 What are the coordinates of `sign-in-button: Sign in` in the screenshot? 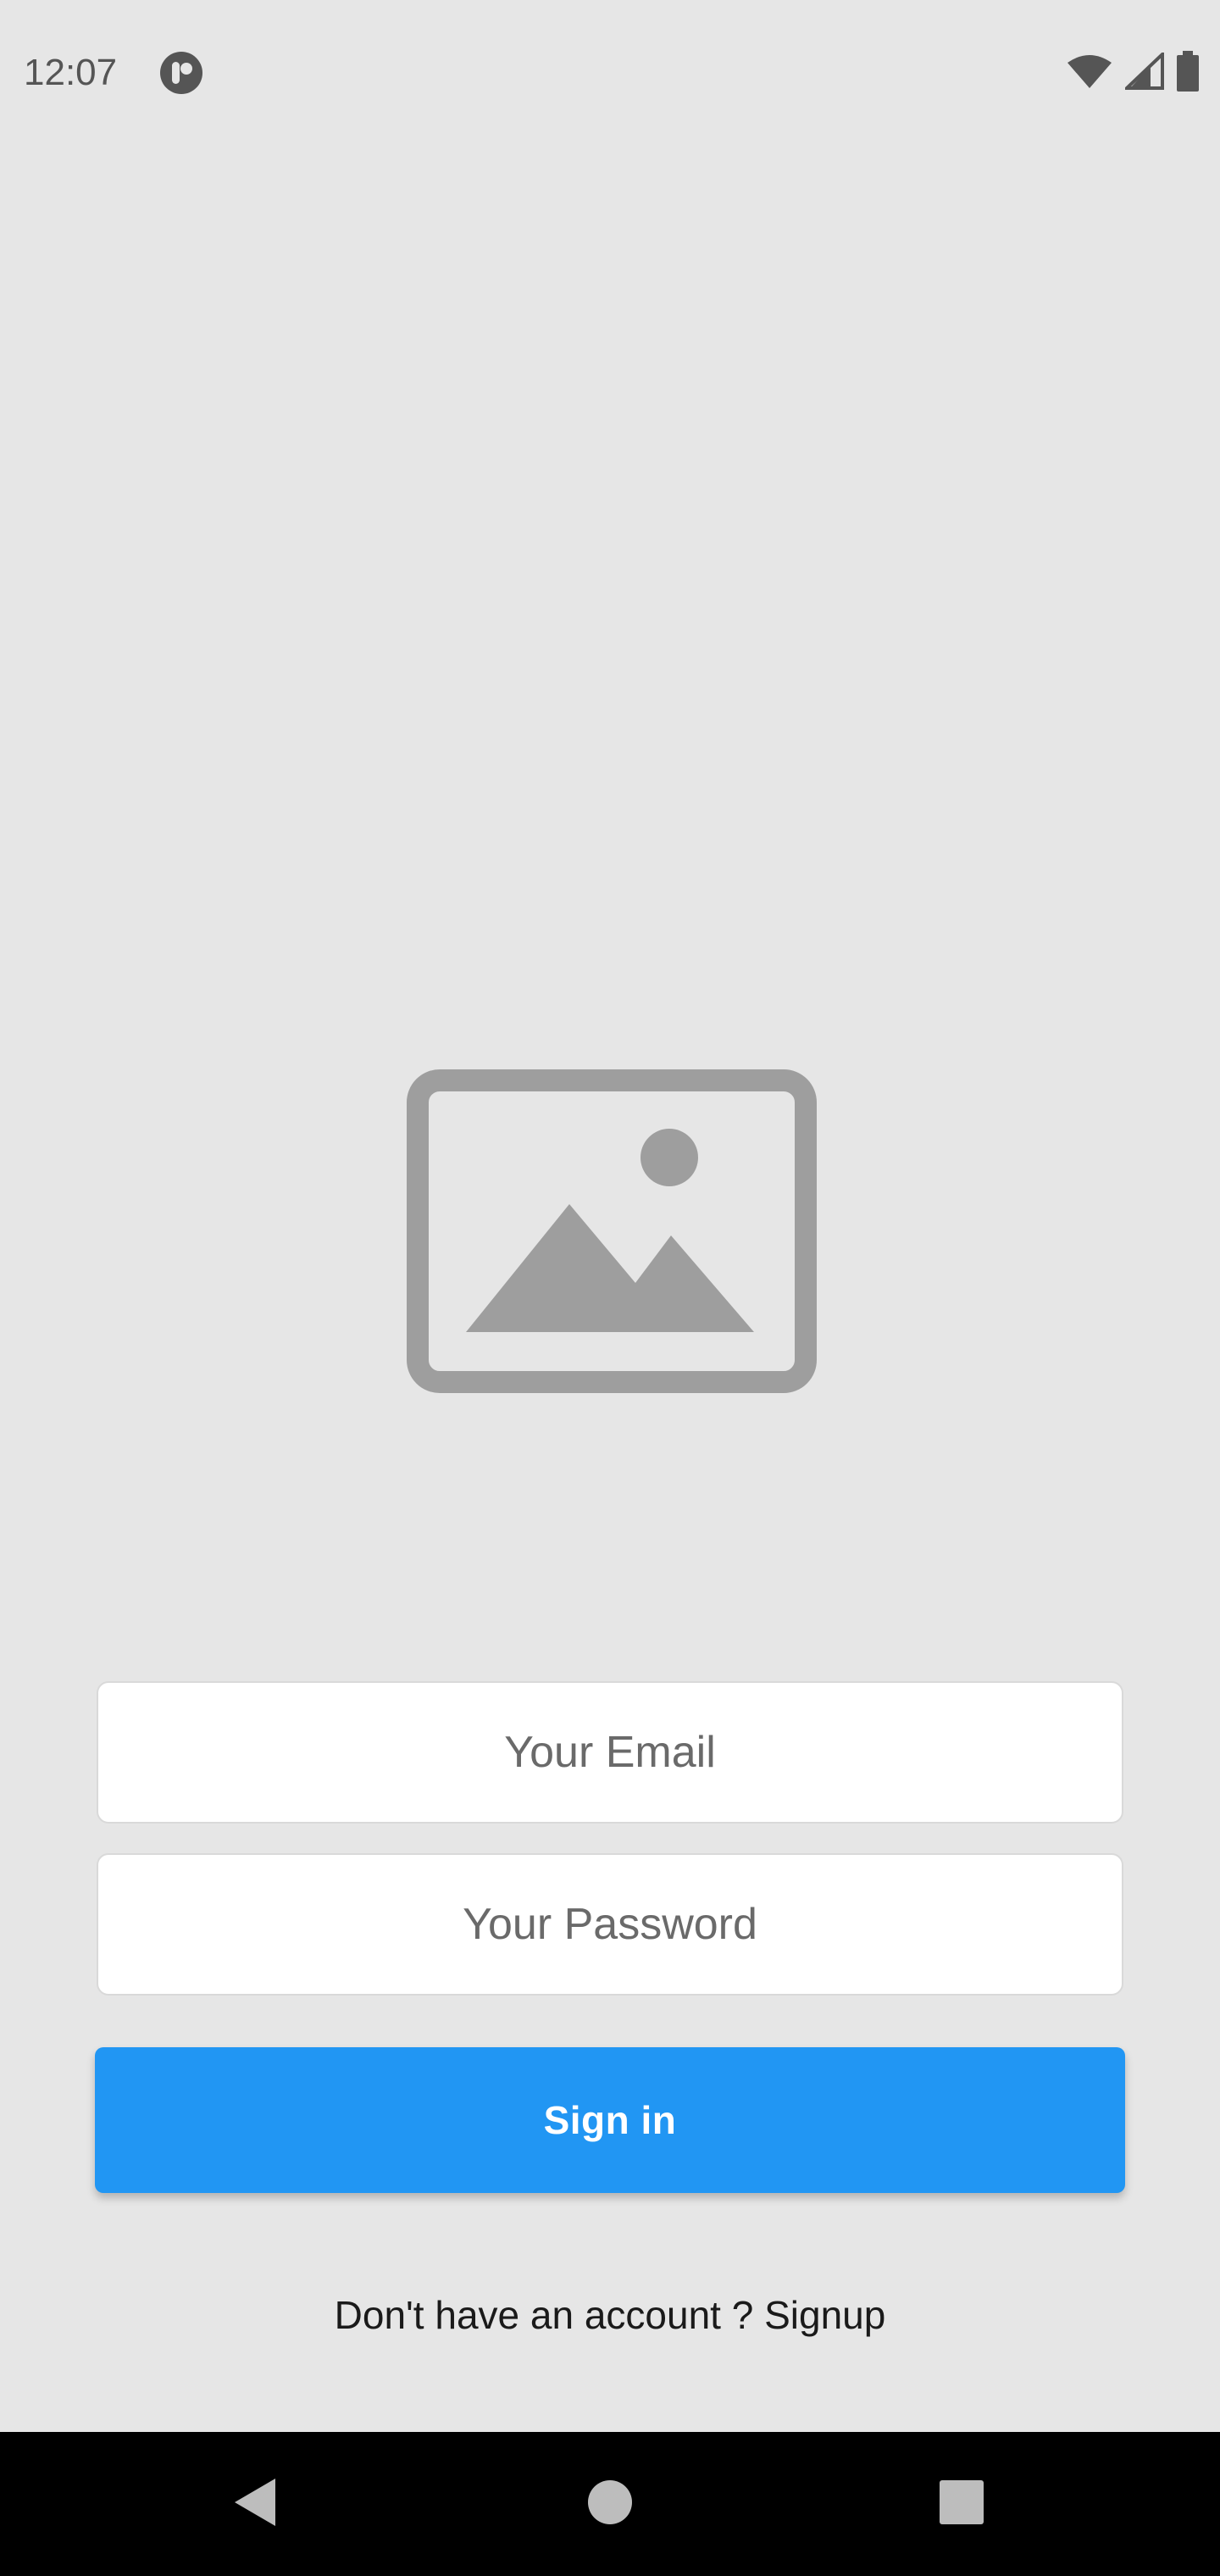 It's located at (610, 2120).